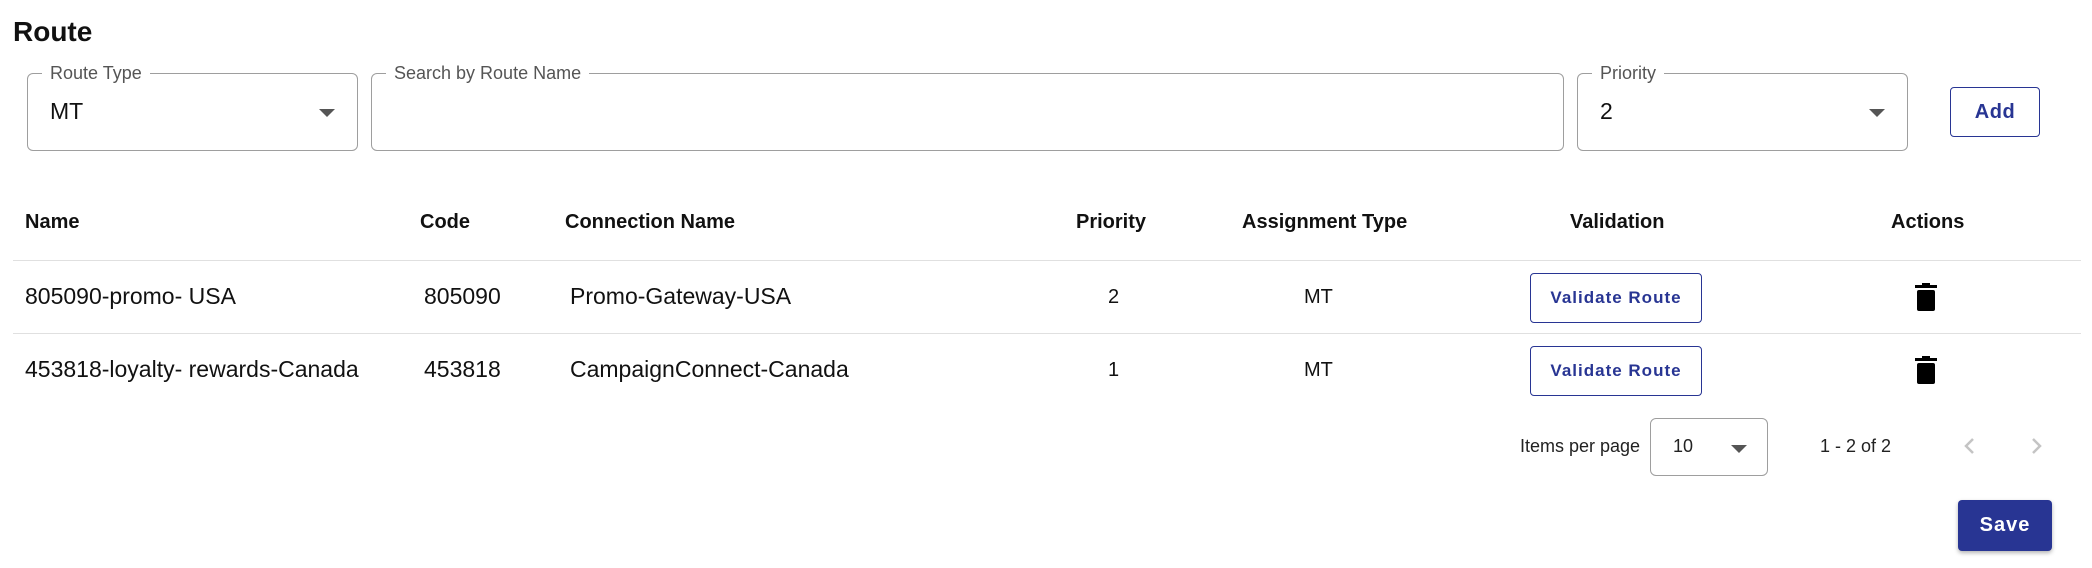 The height and width of the screenshot is (568, 2092). Describe the element at coordinates (650, 222) in the screenshot. I see `column-header-connection-name: Connection Name` at that location.